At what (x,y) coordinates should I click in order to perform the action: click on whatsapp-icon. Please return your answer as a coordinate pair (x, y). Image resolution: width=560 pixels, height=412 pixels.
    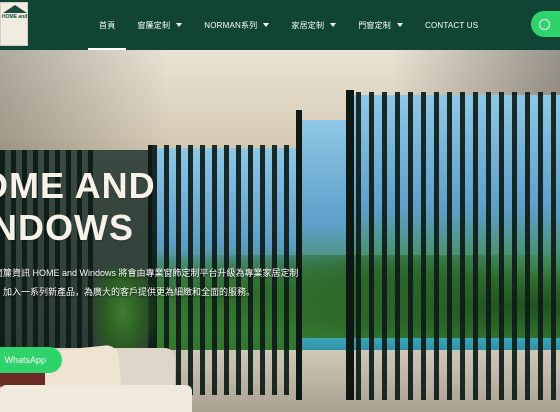
    Looking at the image, I should click on (544, 24).